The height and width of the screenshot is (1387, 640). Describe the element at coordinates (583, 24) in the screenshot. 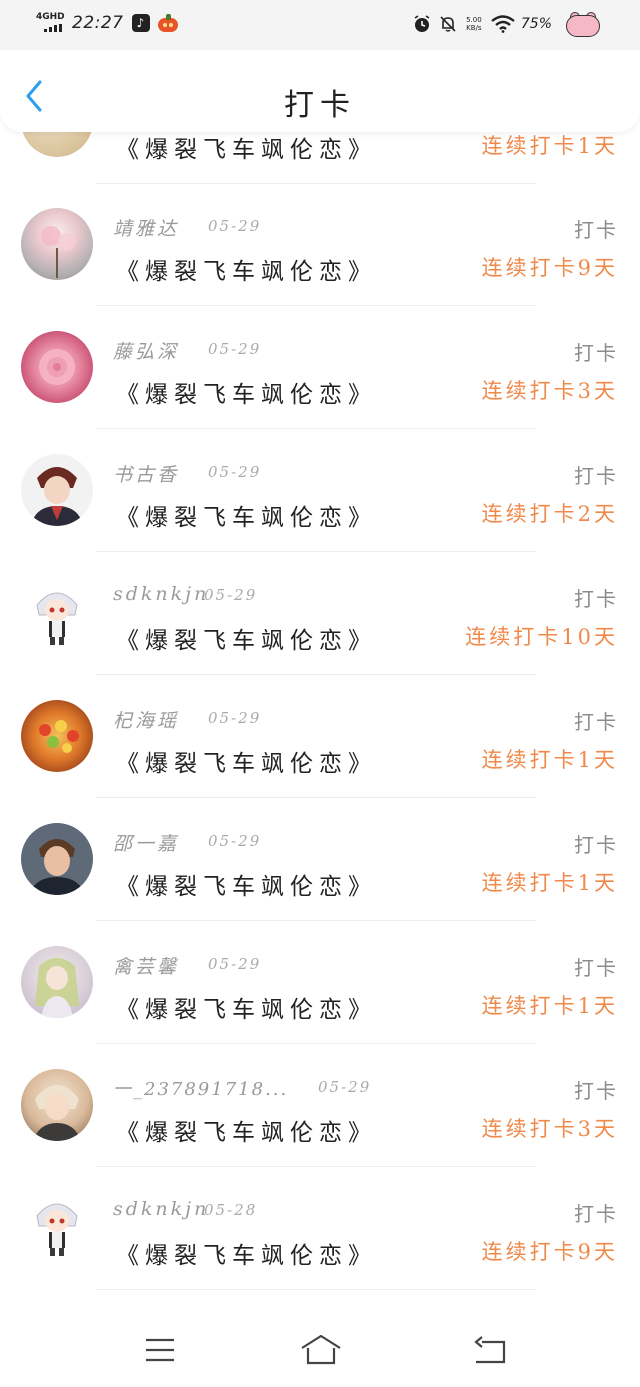

I see `pig-icon` at that location.